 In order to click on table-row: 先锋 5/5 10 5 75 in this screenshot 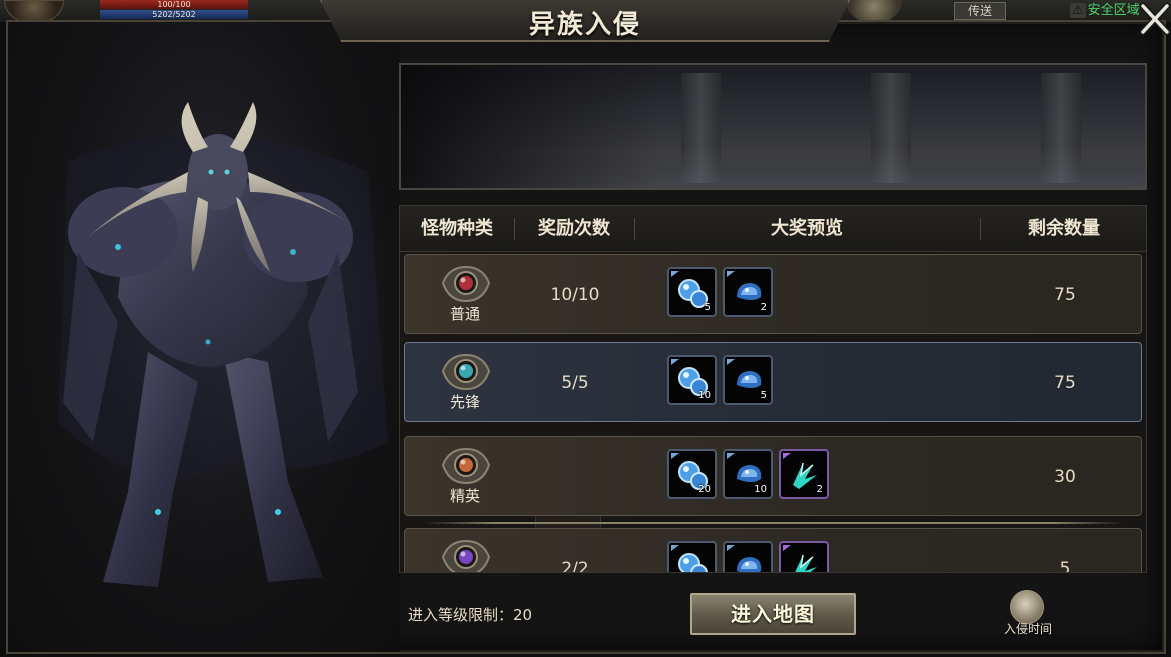, I will do `click(773, 382)`.